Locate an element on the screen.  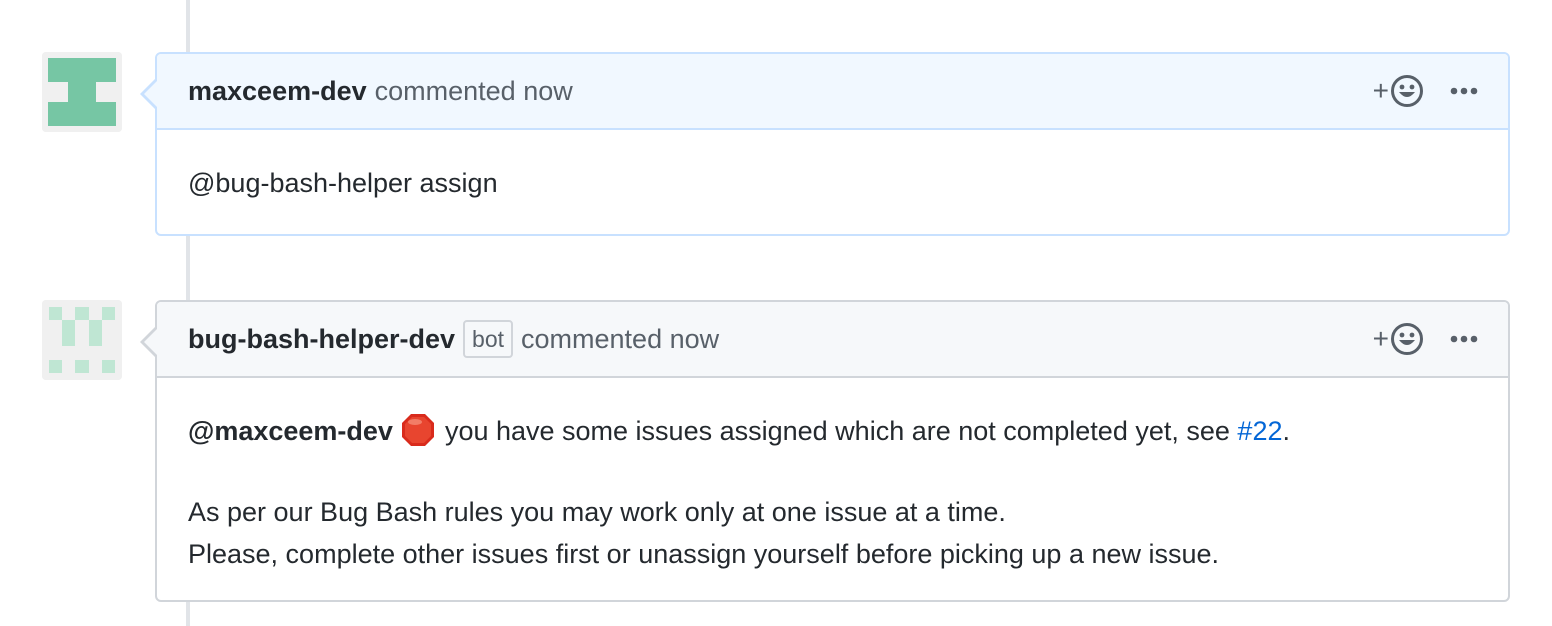
identicon-green-icon is located at coordinates (82, 92).